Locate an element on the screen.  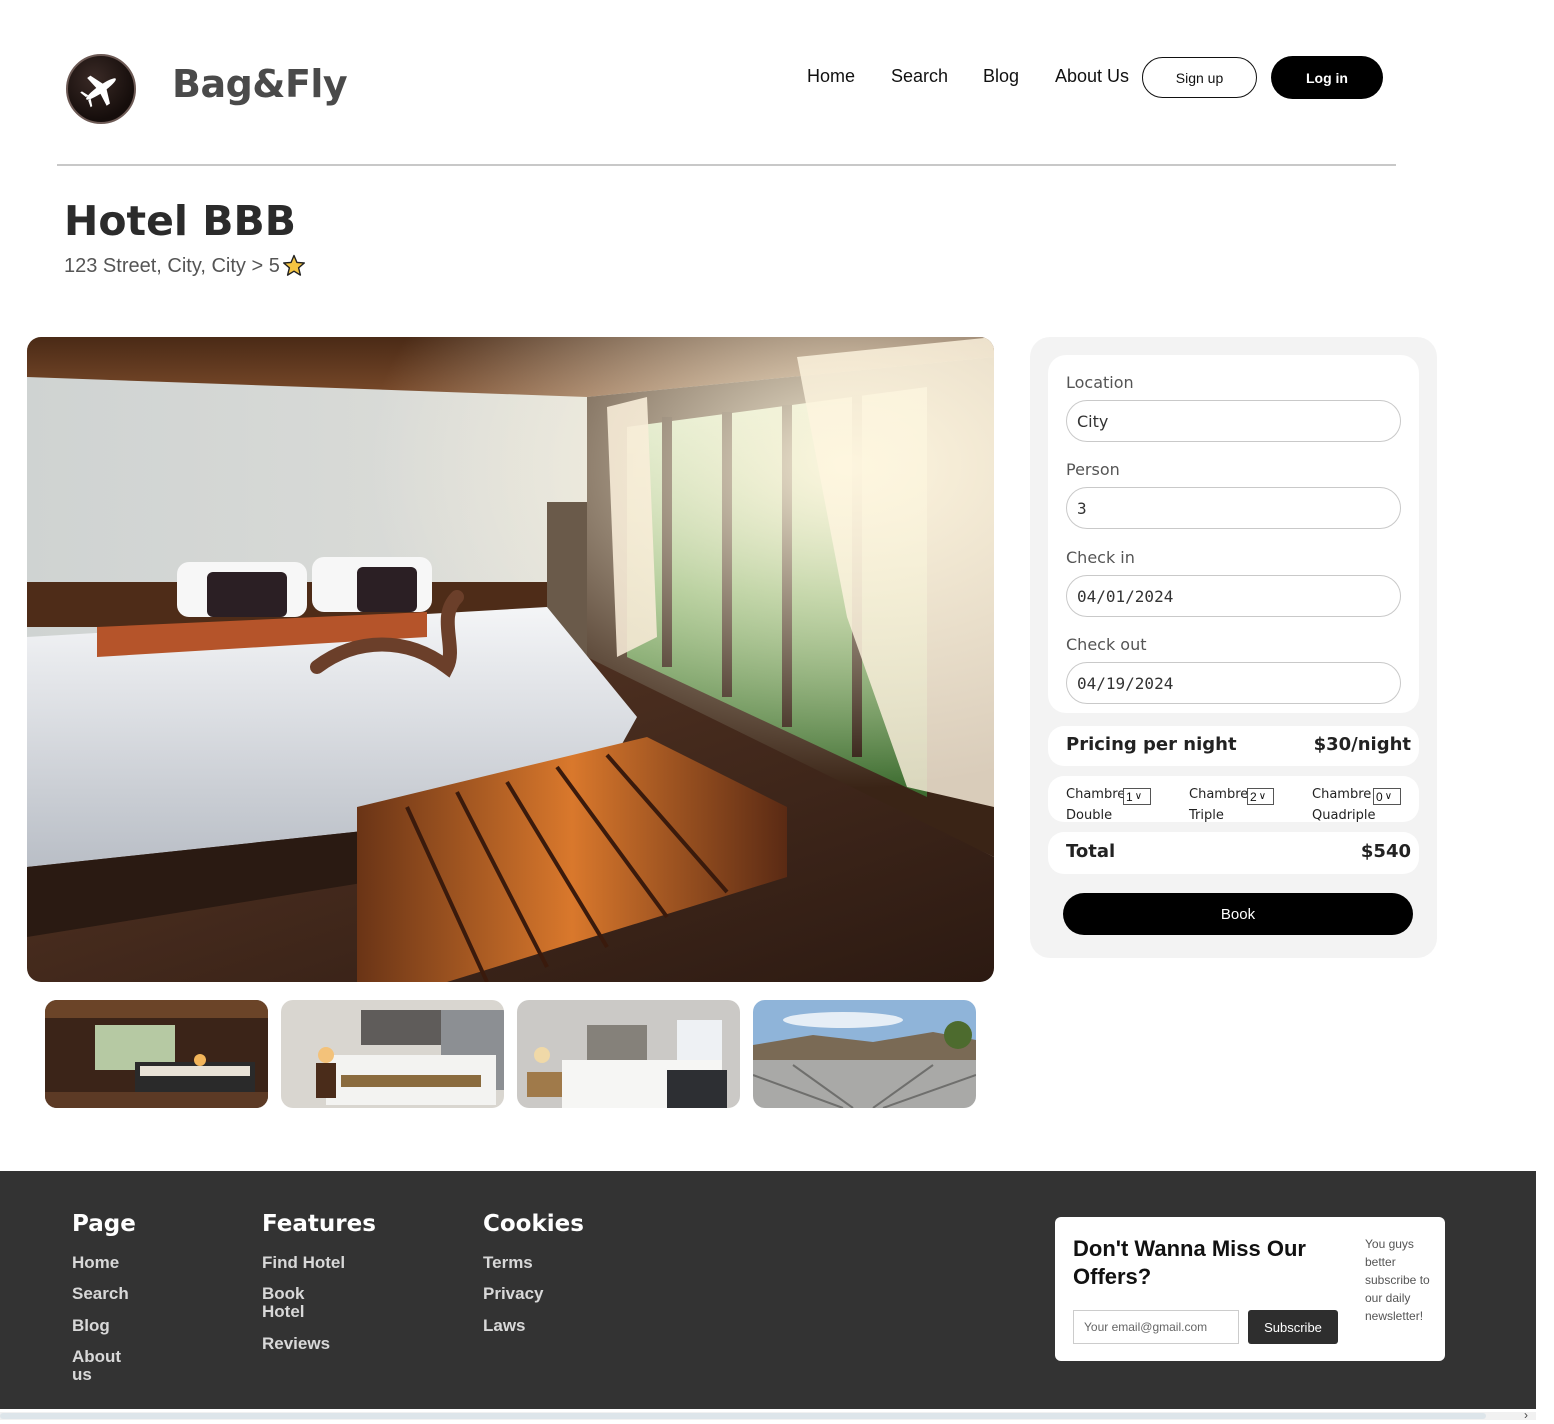
nav-blog: Blog is located at coordinates (1001, 76).